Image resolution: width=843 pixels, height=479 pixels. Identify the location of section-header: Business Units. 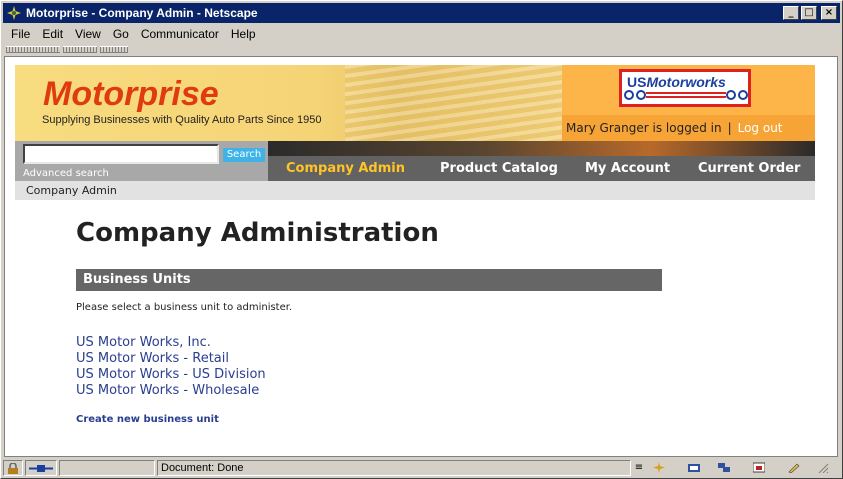
(369, 280).